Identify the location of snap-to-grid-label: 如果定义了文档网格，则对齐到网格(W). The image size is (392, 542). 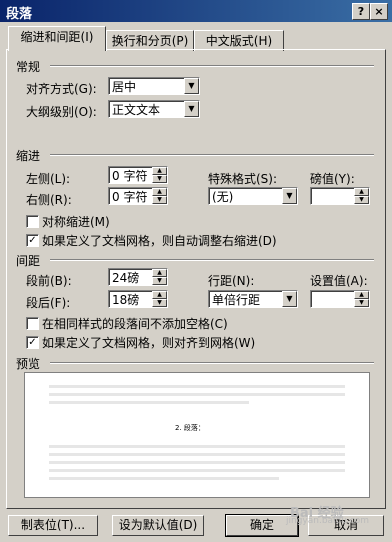
(149, 343).